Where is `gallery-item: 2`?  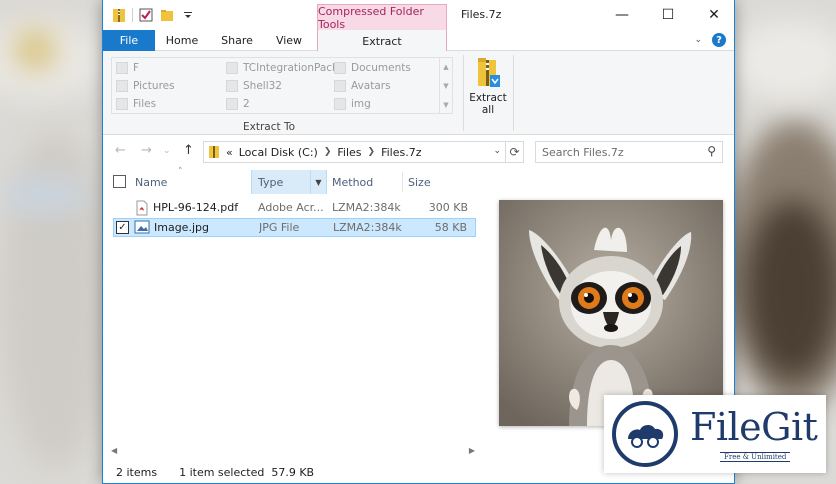 gallery-item: 2 is located at coordinates (238, 104).